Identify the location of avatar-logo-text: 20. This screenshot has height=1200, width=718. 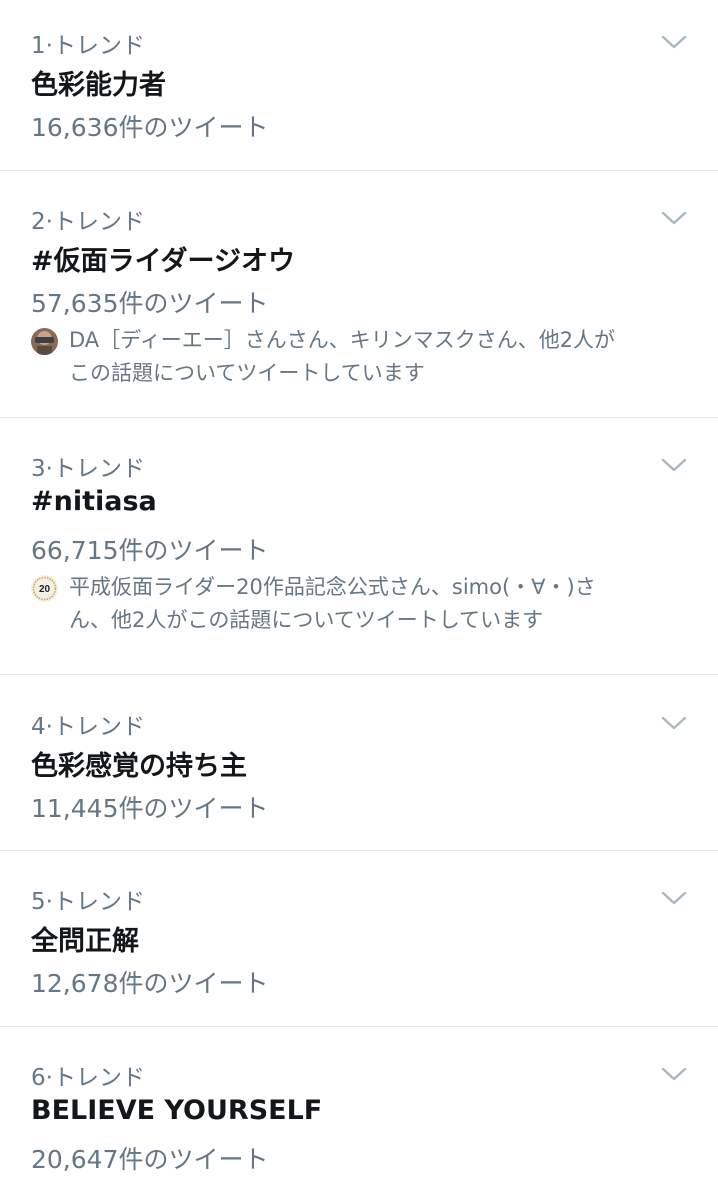
(45, 589).